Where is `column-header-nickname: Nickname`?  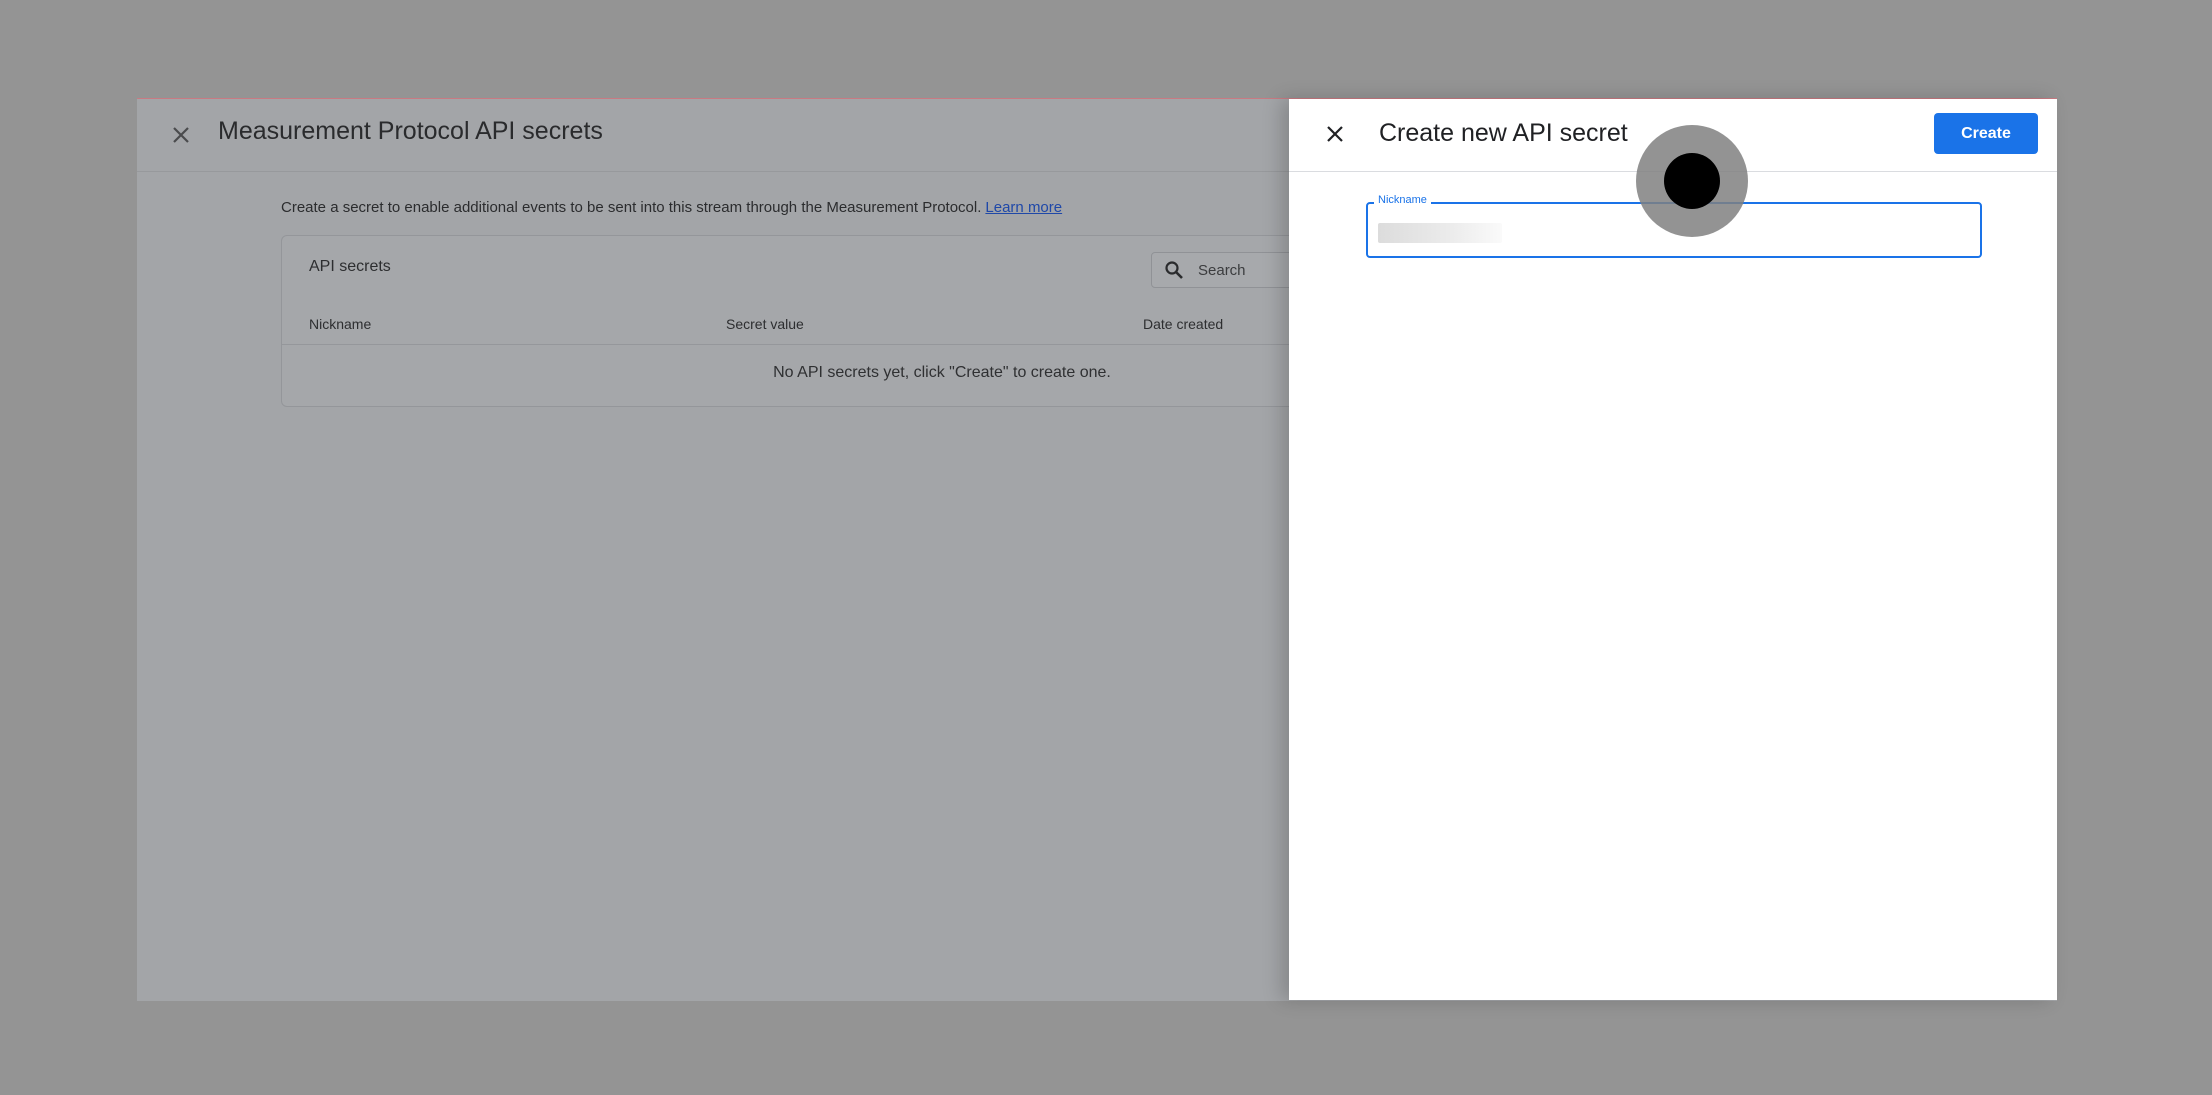
column-header-nickname: Nickname is located at coordinates (340, 324).